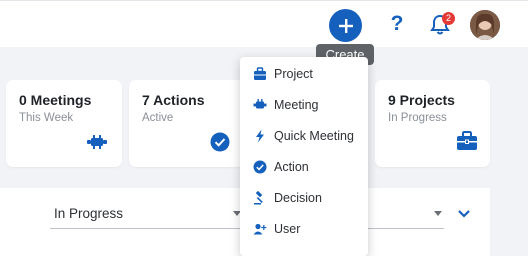 The height and width of the screenshot is (256, 528). I want to click on caret-down-icon, so click(438, 213).